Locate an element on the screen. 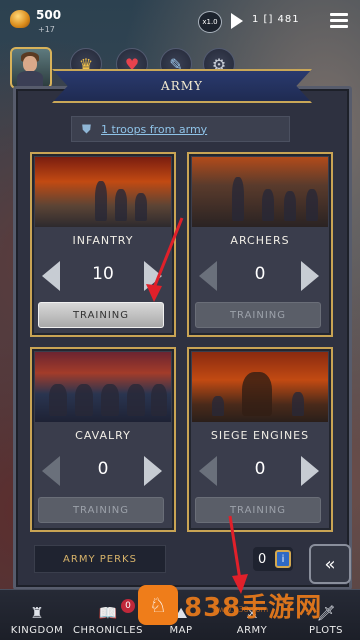 This screenshot has height=640, width=360. unit-card-archers: ARCHERS 0 TRAINING is located at coordinates (260, 244).